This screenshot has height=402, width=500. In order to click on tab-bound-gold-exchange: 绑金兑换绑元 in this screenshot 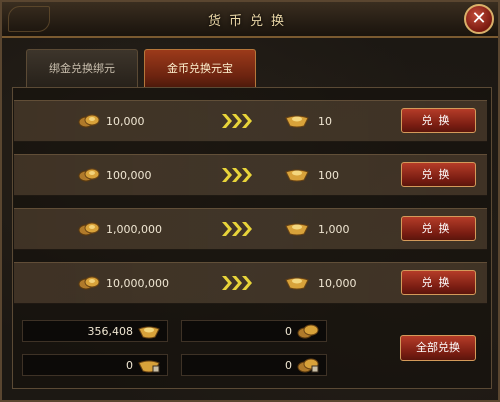, I will do `click(82, 68)`.